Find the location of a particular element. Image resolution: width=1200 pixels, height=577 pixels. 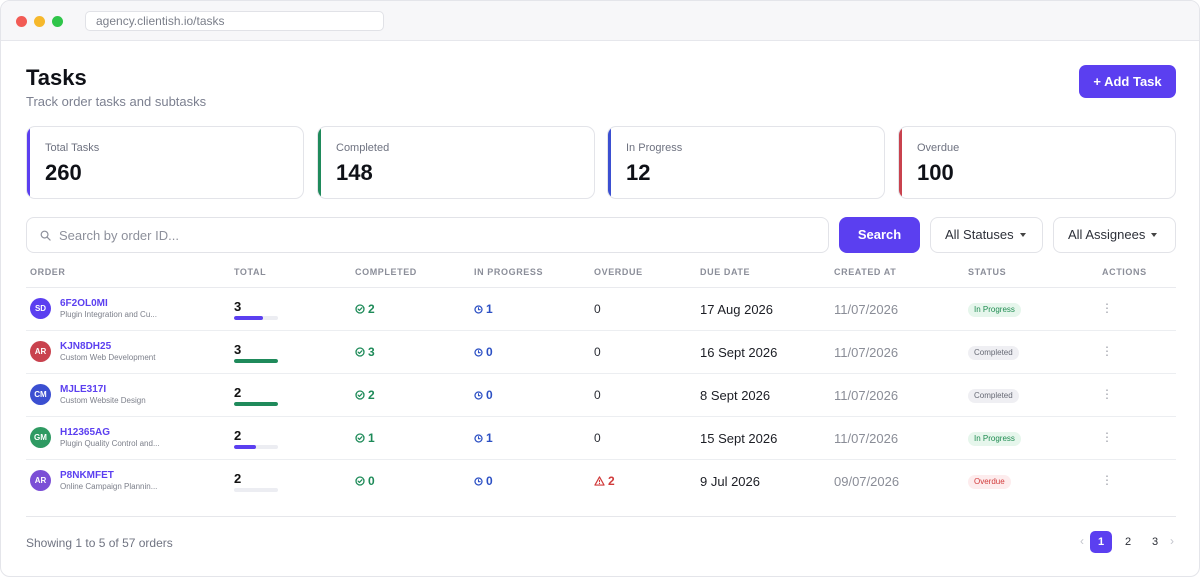

footer-divider is located at coordinates (601, 516).